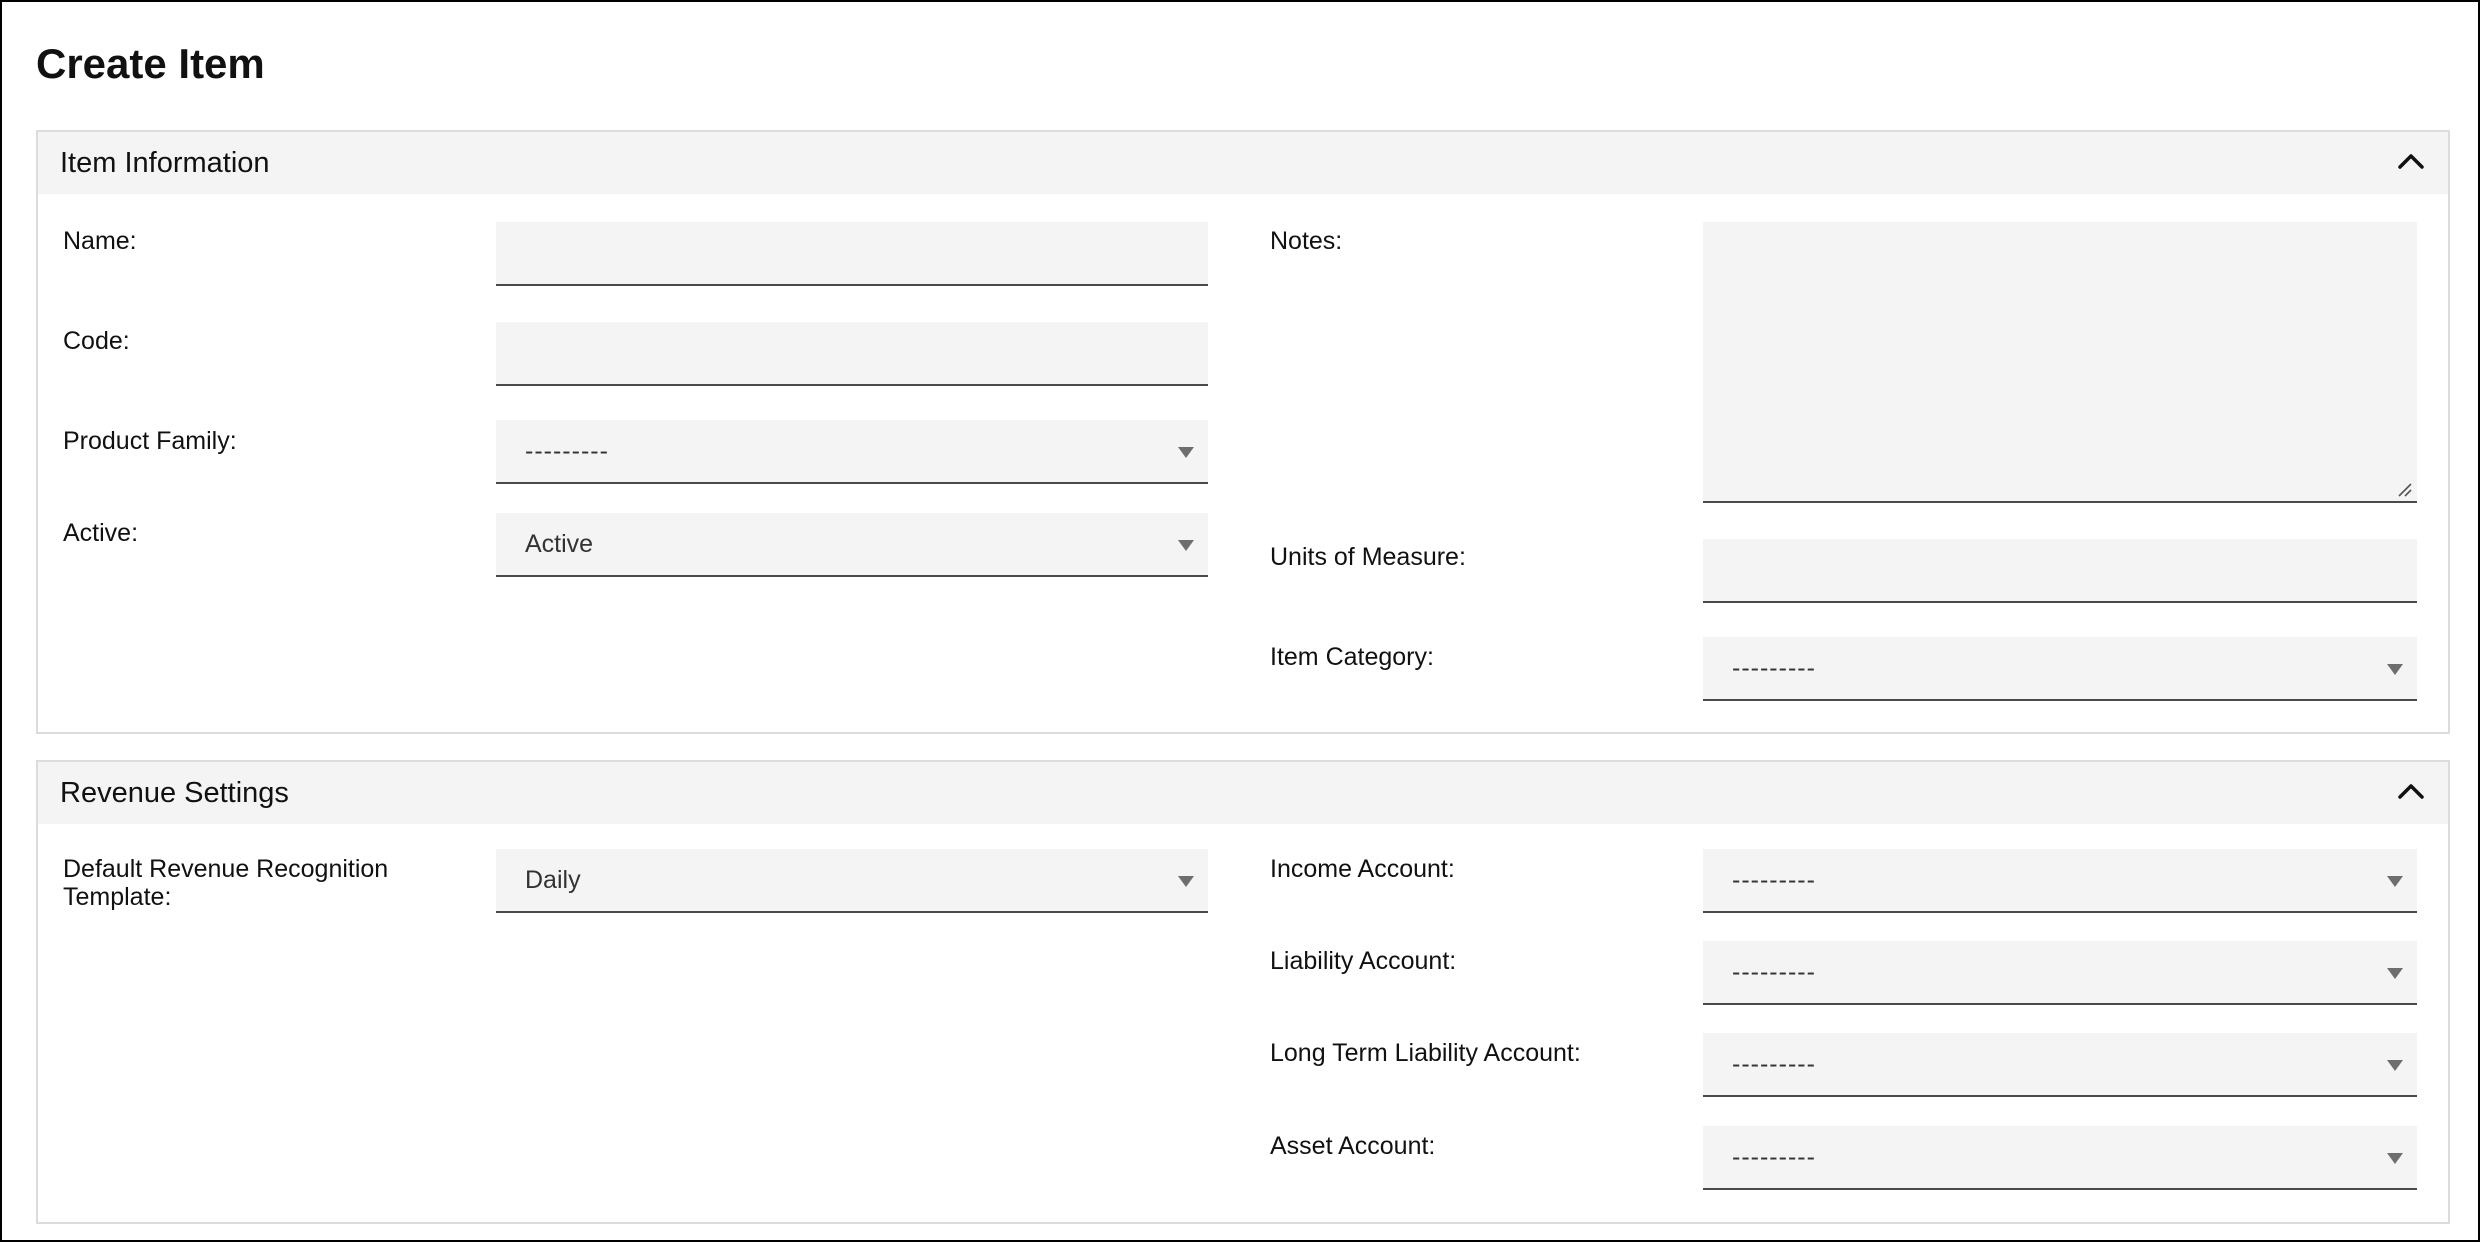 The width and height of the screenshot is (2480, 1242). I want to click on item-category-select: ---------, so click(2060, 669).